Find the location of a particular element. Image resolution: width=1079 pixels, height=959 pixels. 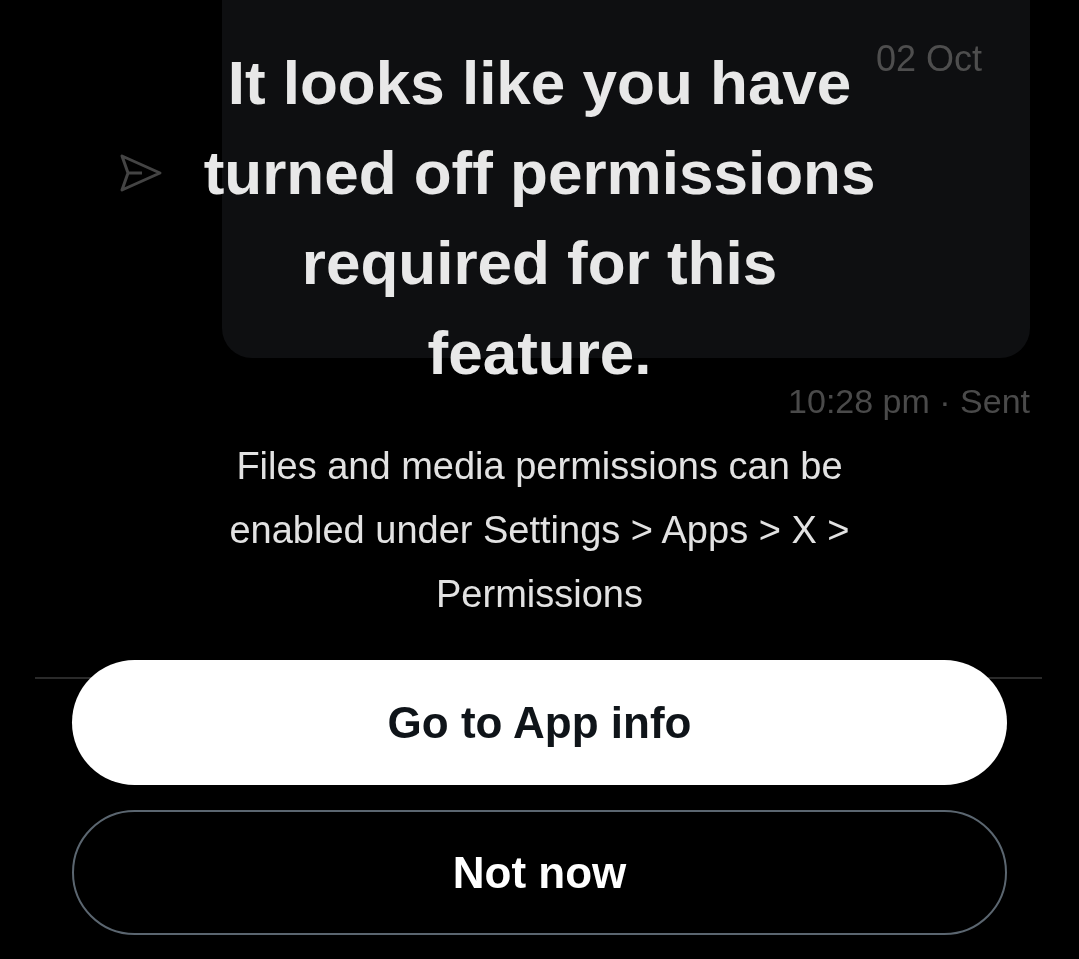

dialog-message: Files and media permissions can be enabled under Settings > Apps > X > Permissions is located at coordinates (539, 530).